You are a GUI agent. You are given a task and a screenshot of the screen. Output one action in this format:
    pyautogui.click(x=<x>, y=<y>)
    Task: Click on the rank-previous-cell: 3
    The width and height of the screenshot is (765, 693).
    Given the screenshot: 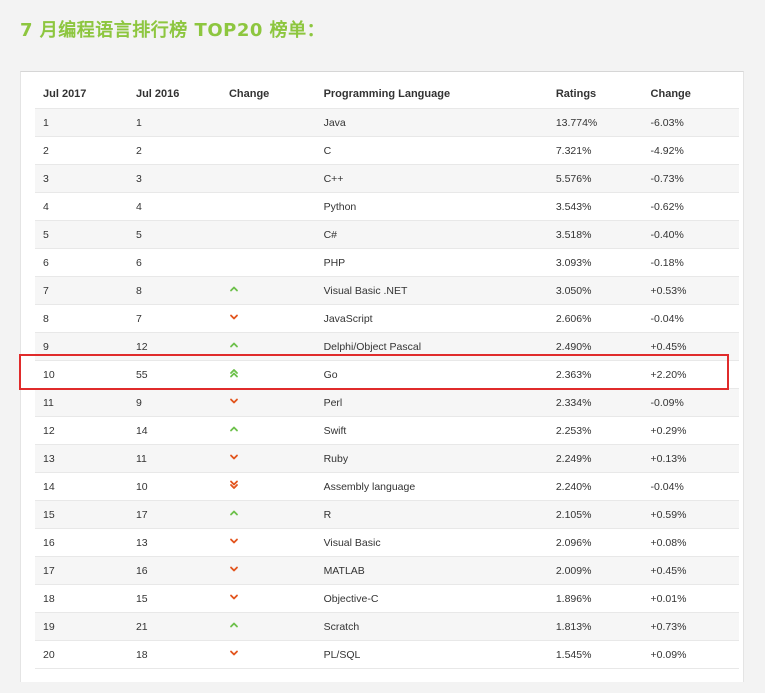 What is the action you would take?
    pyautogui.click(x=174, y=178)
    